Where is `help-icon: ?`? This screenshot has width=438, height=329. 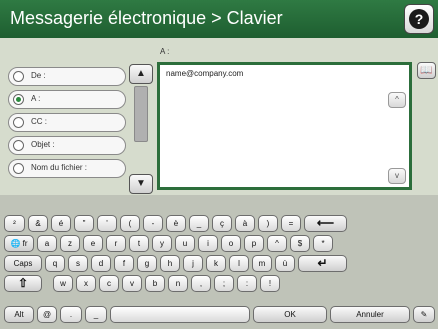
help-icon: ? is located at coordinates (419, 19).